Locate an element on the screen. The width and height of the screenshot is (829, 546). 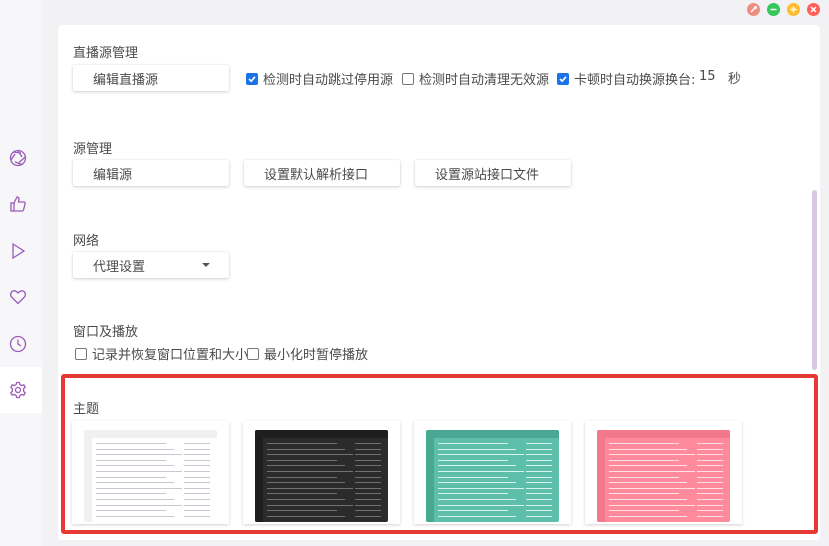
edit-live-source-button: 编辑直播源 is located at coordinates (151, 78).